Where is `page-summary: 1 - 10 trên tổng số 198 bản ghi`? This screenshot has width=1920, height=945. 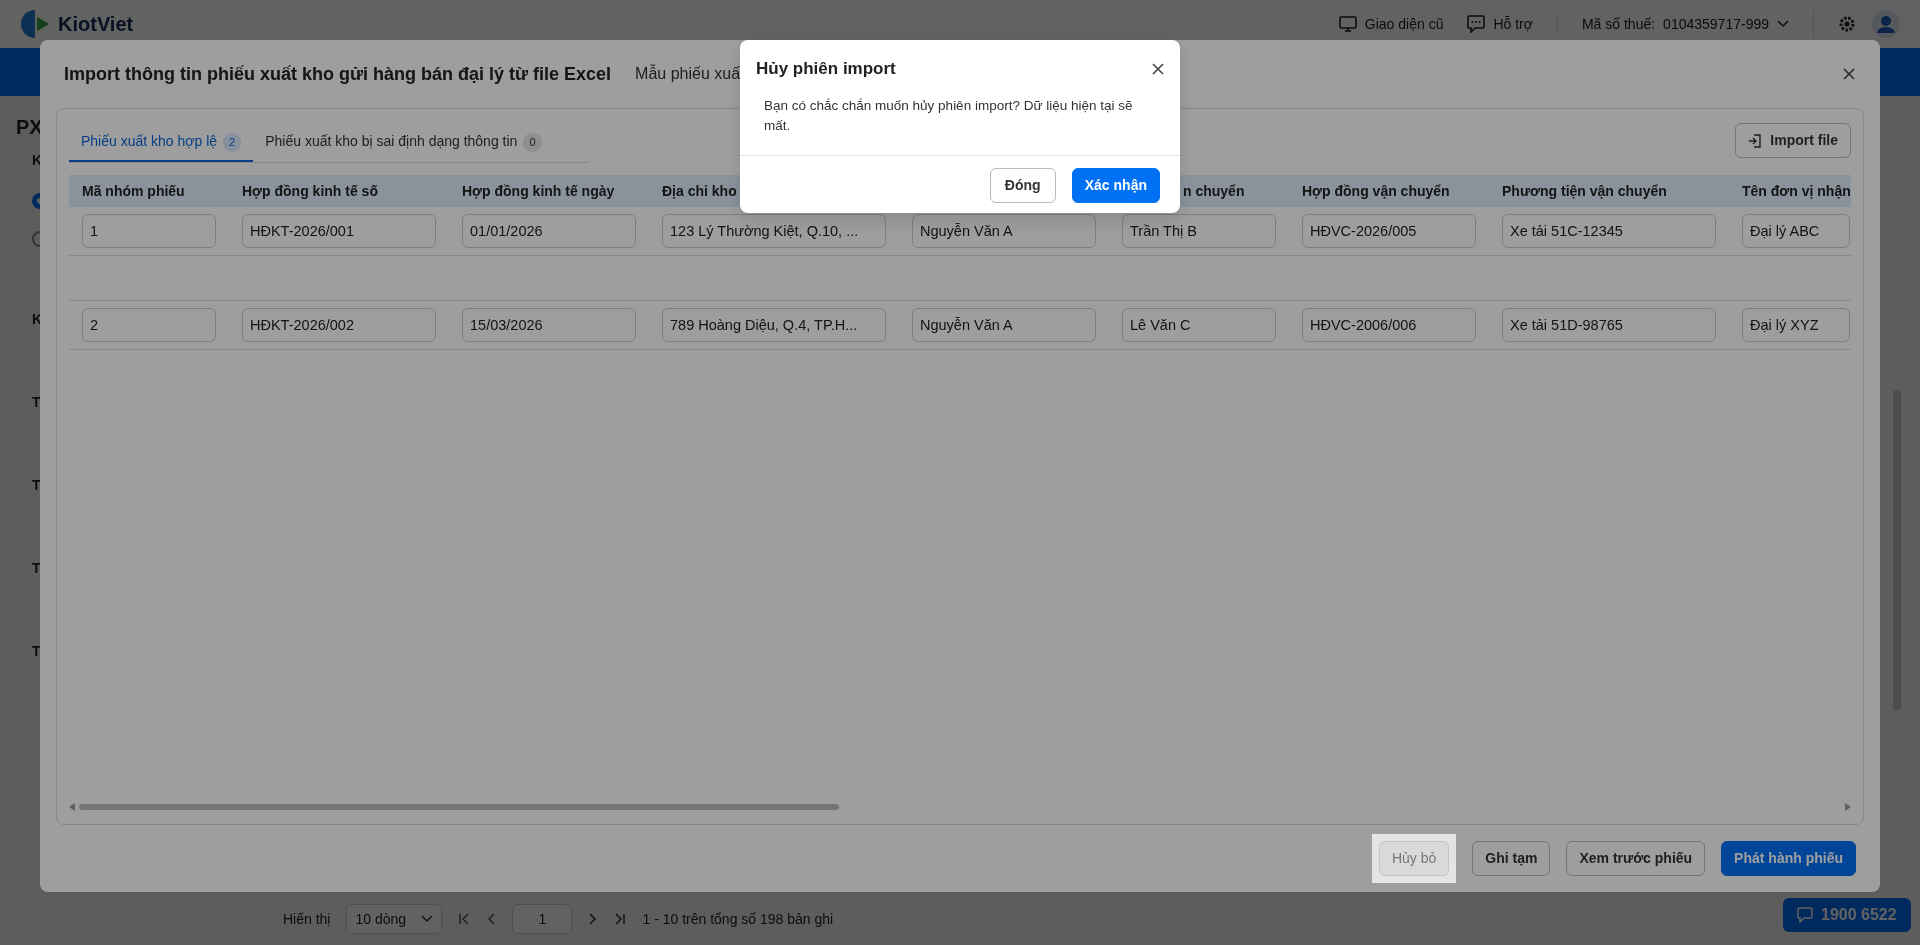 page-summary: 1 - 10 trên tổng số 198 bản ghi is located at coordinates (738, 919).